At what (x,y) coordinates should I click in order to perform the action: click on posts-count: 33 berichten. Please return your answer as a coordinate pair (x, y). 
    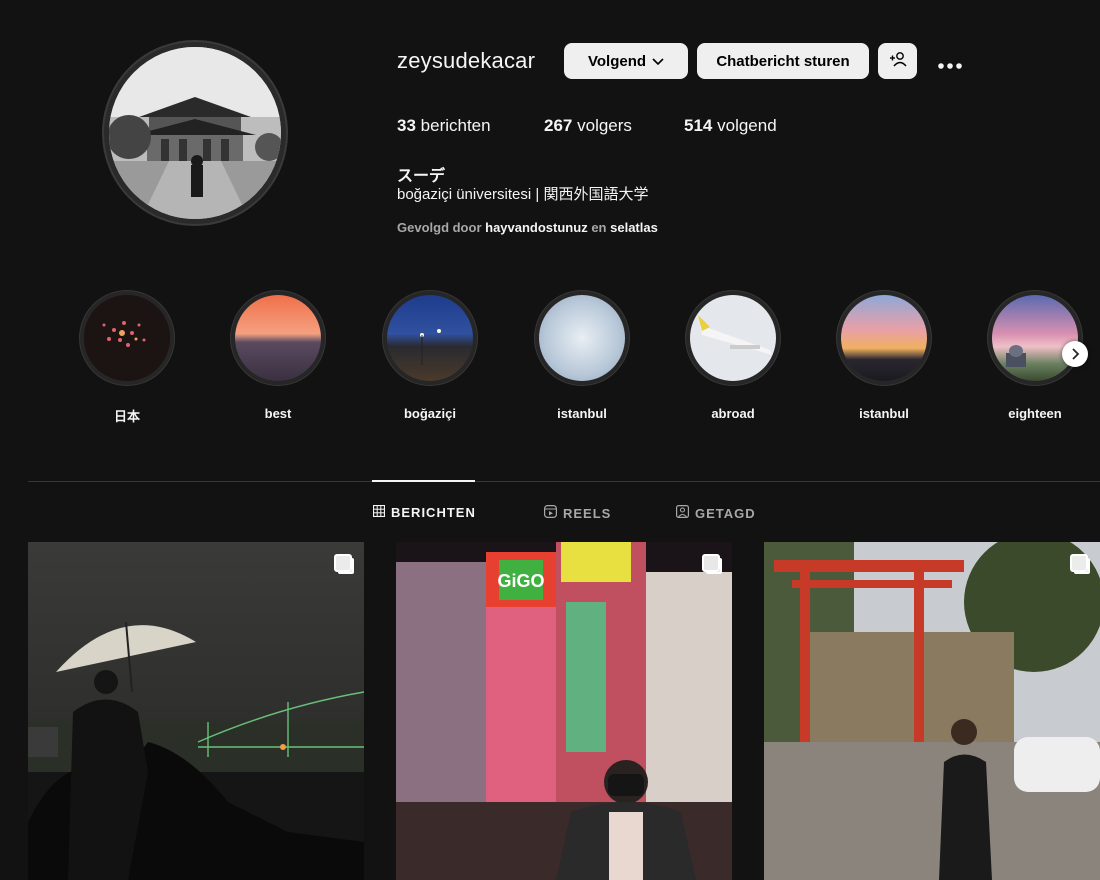
    Looking at the image, I should click on (444, 126).